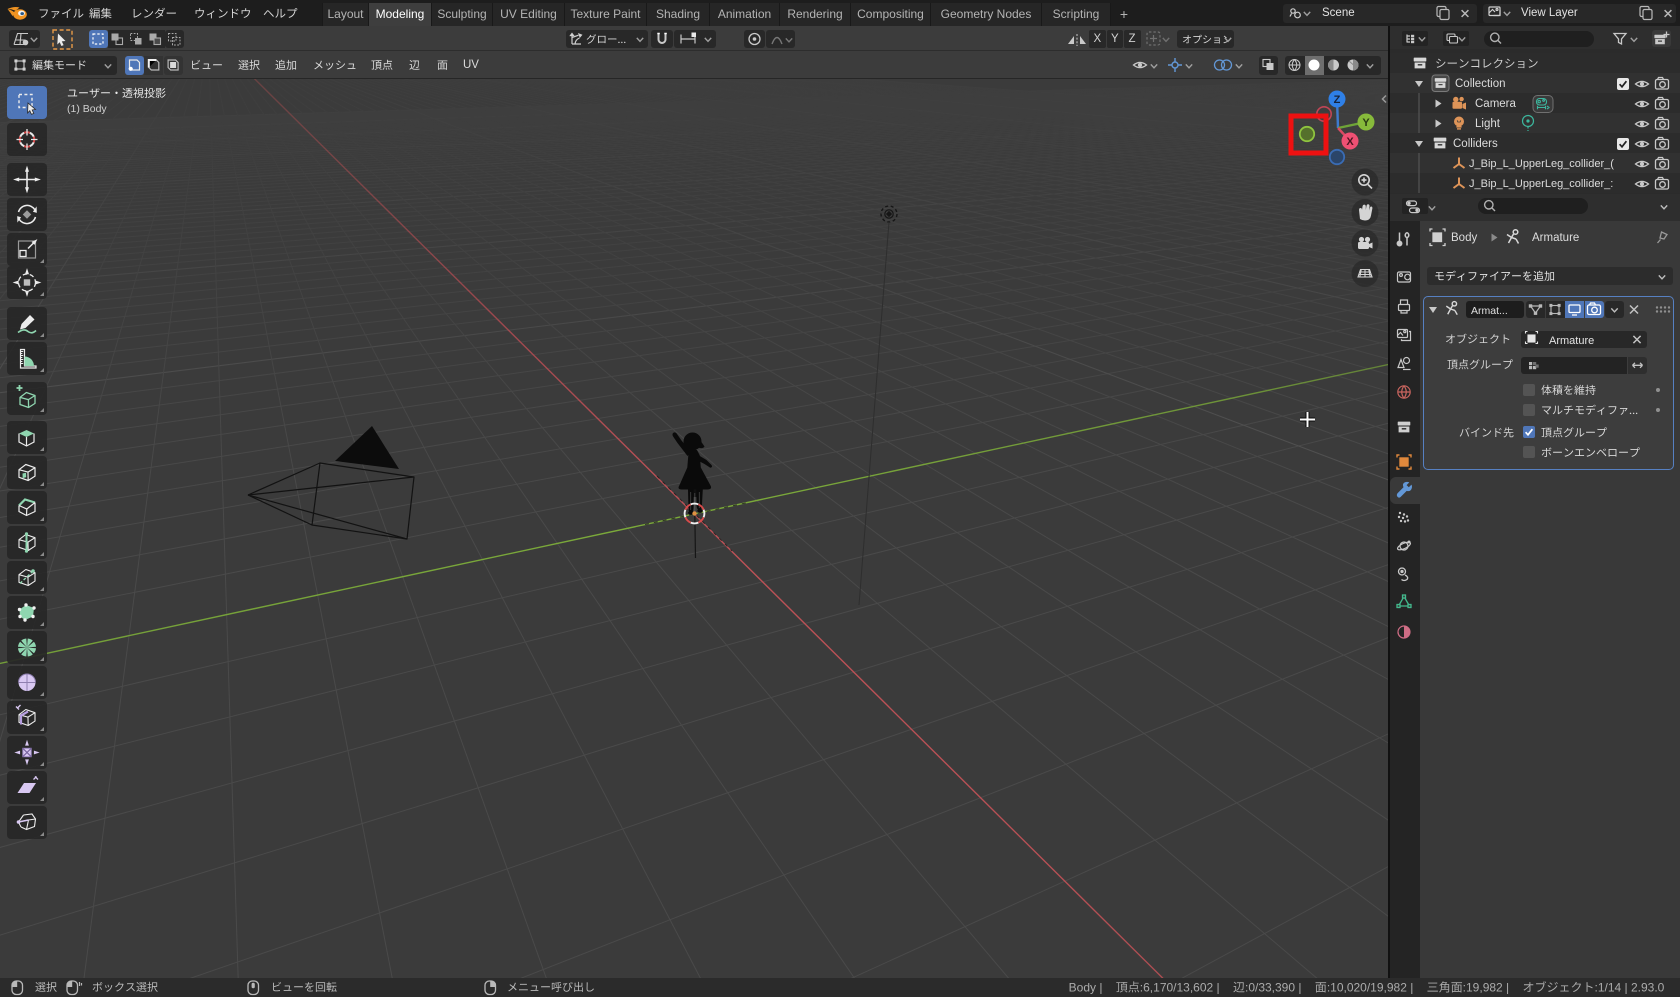  What do you see at coordinates (1337, 100) in the screenshot?
I see `svg-text: Z` at bounding box center [1337, 100].